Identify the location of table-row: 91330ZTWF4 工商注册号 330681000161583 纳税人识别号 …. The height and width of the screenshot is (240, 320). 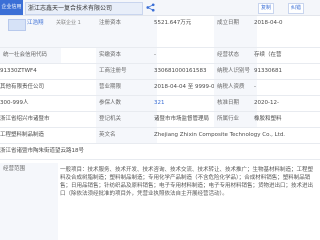
(160, 72).